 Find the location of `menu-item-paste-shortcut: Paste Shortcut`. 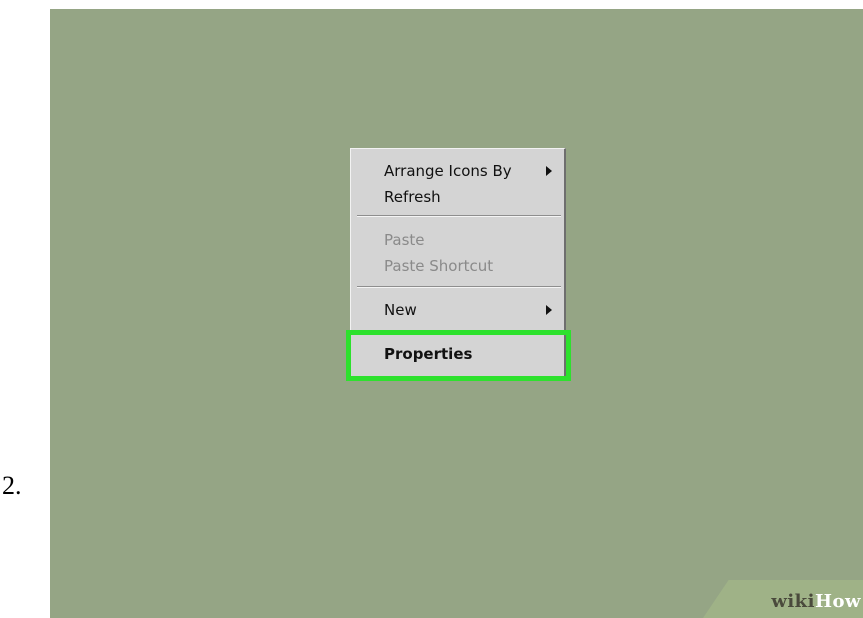

menu-item-paste-shortcut: Paste Shortcut is located at coordinates (438, 266).